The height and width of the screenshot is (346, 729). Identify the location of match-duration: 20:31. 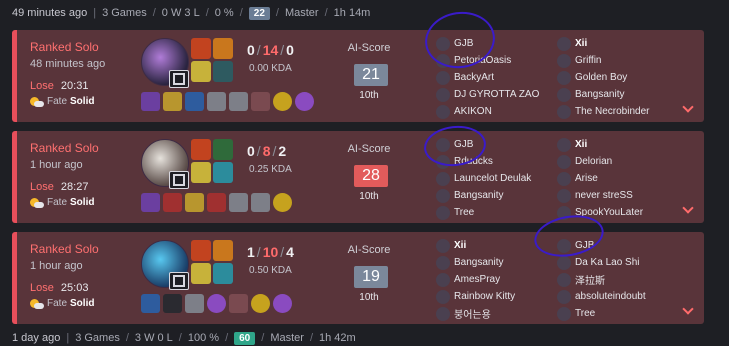
(74, 86).